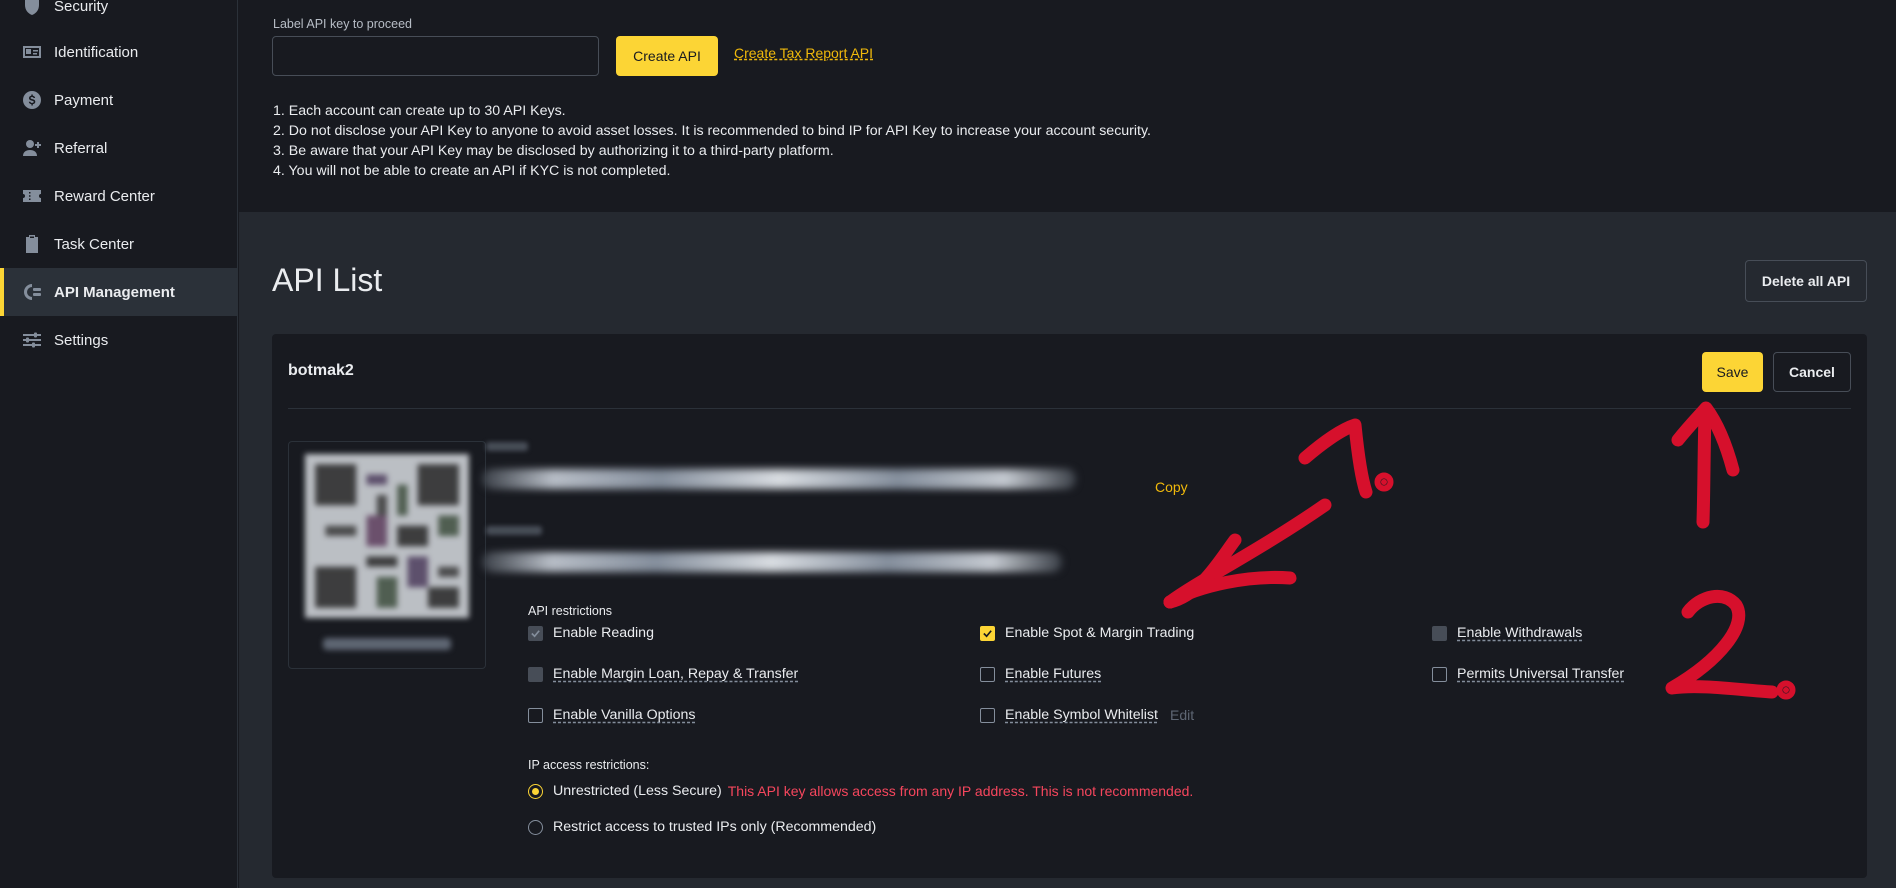 This screenshot has height=888, width=1896. Describe the element at coordinates (327, 280) in the screenshot. I see `page-title: API List` at that location.